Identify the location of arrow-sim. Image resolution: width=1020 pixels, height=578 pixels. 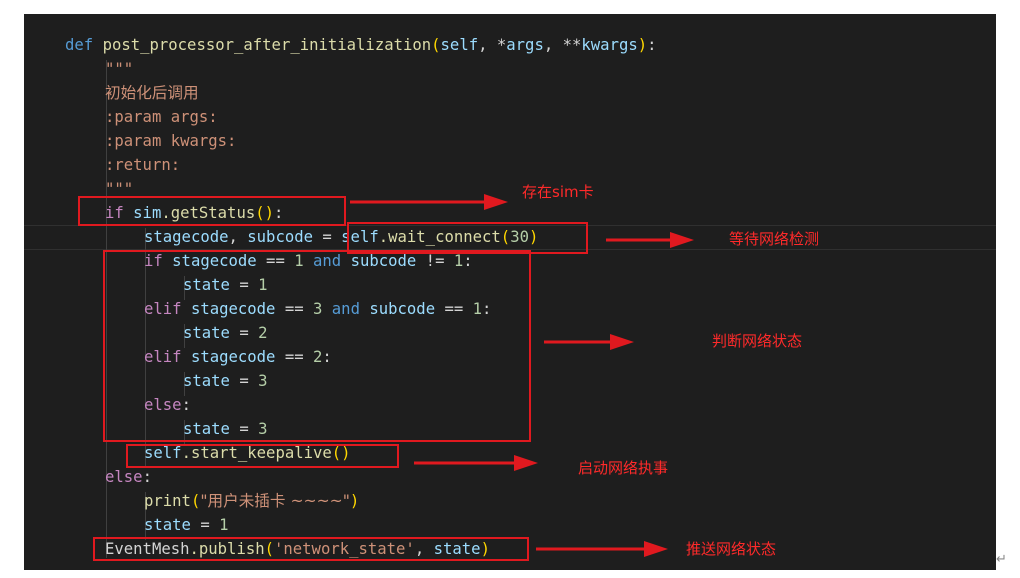
(429, 202).